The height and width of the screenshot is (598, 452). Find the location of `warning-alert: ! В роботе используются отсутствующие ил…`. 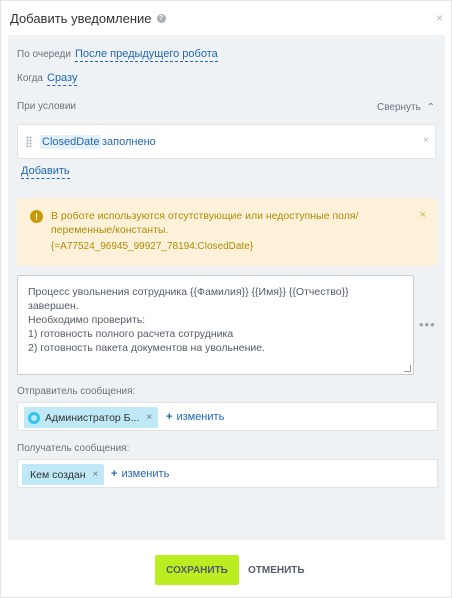

warning-alert: ! В роботе используются отсутствующие ил… is located at coordinates (227, 232).